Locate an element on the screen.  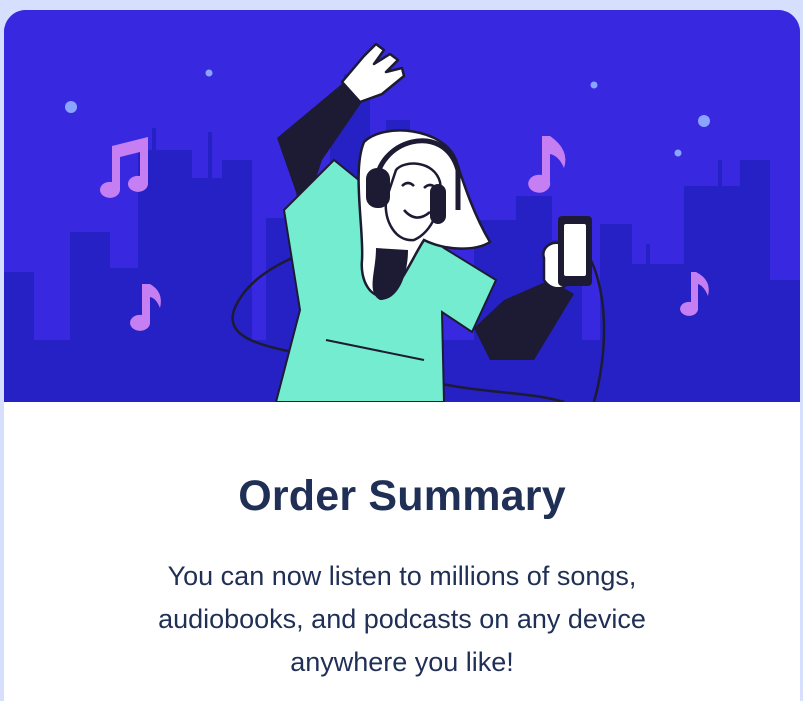
order-summary-title: Order Summary is located at coordinates (402, 496).